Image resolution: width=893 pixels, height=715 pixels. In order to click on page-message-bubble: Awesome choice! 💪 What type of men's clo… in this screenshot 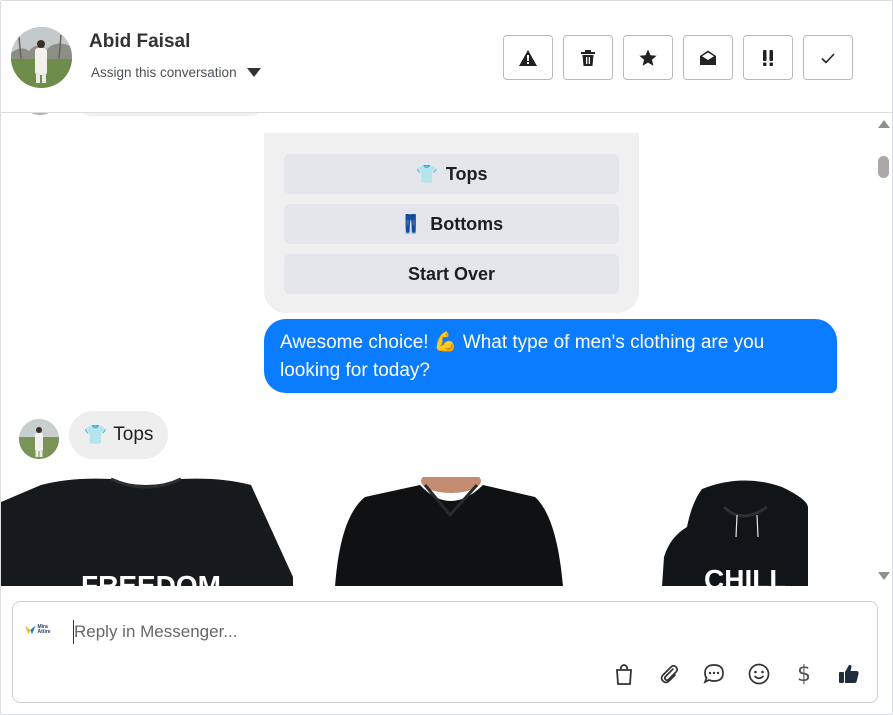, I will do `click(550, 356)`.